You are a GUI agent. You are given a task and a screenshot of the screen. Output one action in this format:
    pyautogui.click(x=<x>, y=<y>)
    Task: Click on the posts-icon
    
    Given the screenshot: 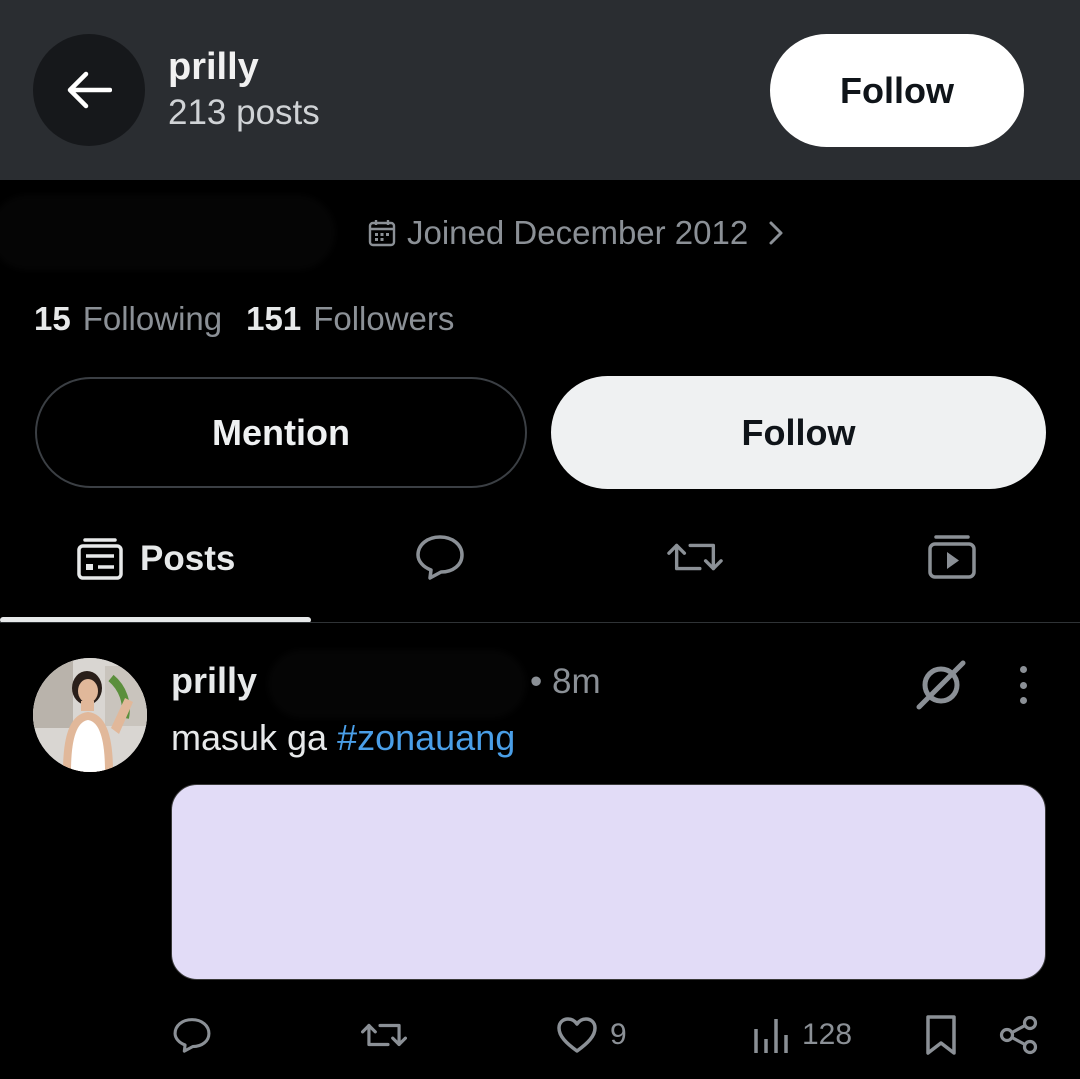 What is the action you would take?
    pyautogui.click(x=100, y=559)
    